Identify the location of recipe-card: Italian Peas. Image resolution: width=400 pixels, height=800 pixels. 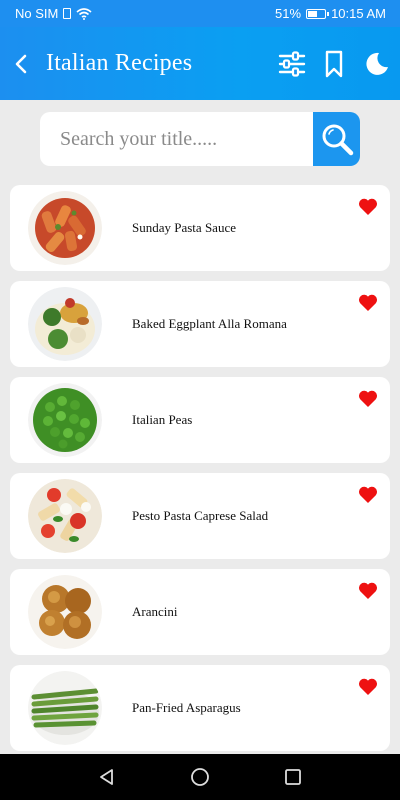
(200, 420).